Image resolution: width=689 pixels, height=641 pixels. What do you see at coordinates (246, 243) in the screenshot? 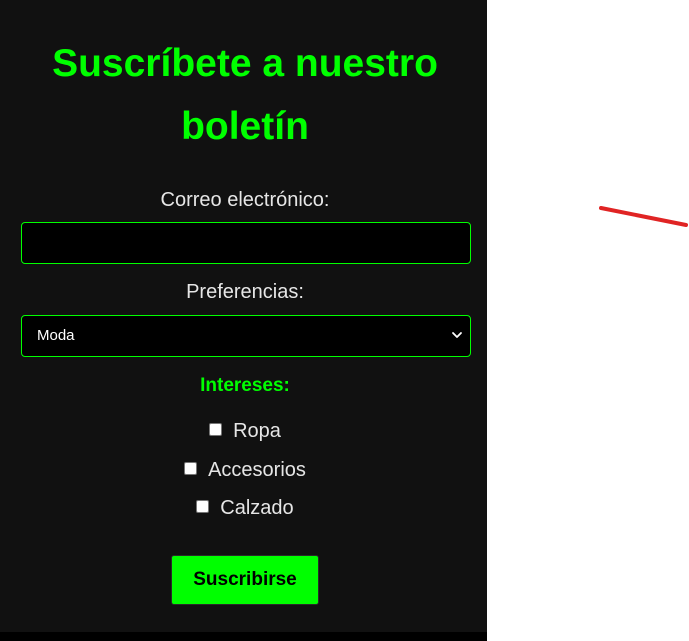
I see `email-input` at bounding box center [246, 243].